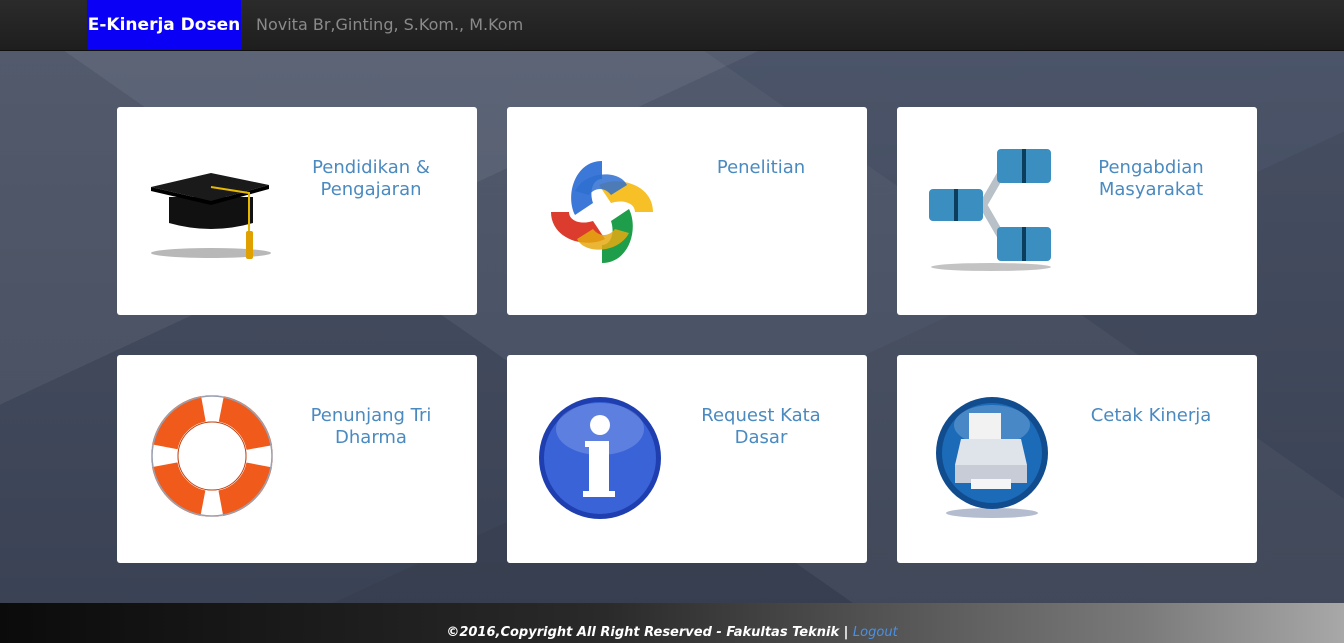  I want to click on card-title: Pendidikan & Pengajaran, so click(371, 178).